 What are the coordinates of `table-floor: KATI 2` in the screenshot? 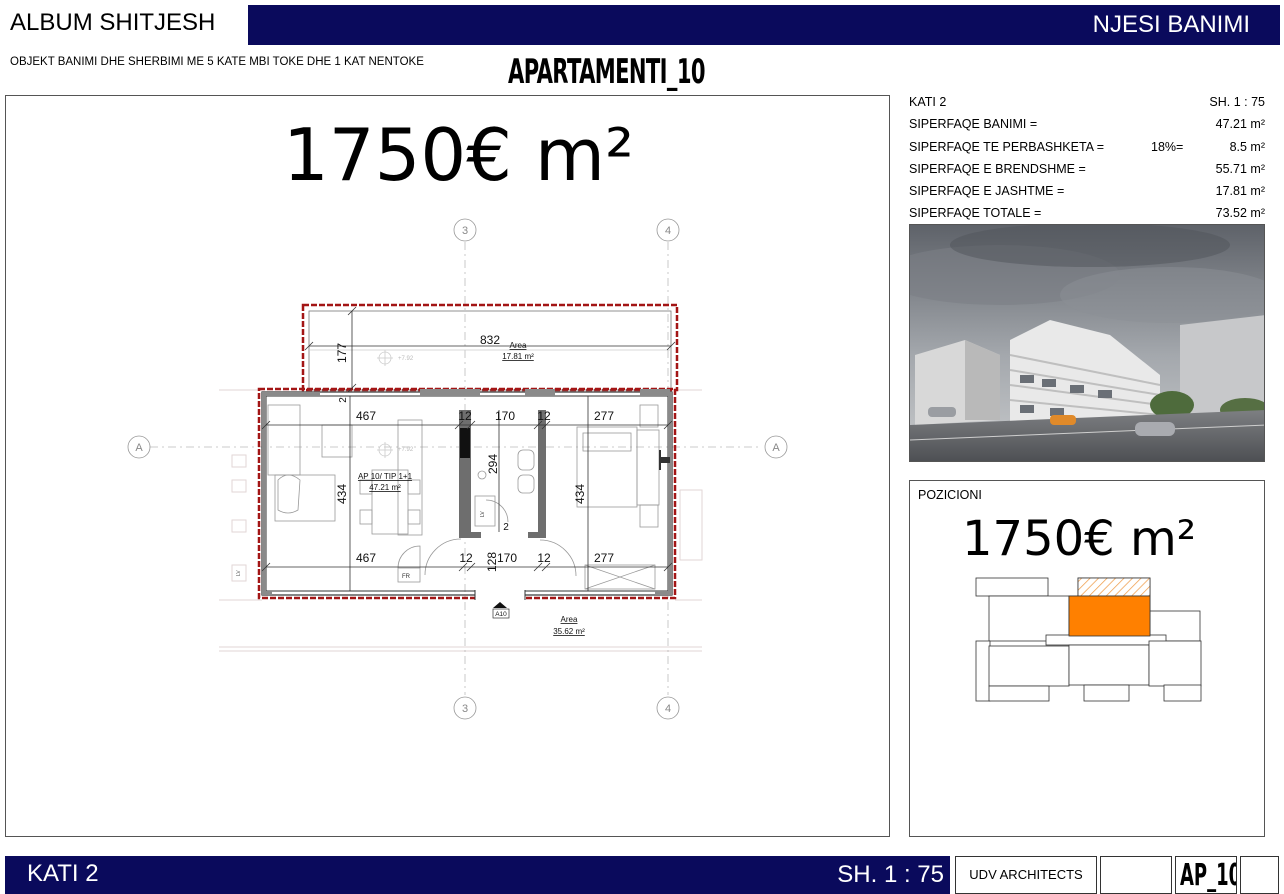 It's located at (928, 102).